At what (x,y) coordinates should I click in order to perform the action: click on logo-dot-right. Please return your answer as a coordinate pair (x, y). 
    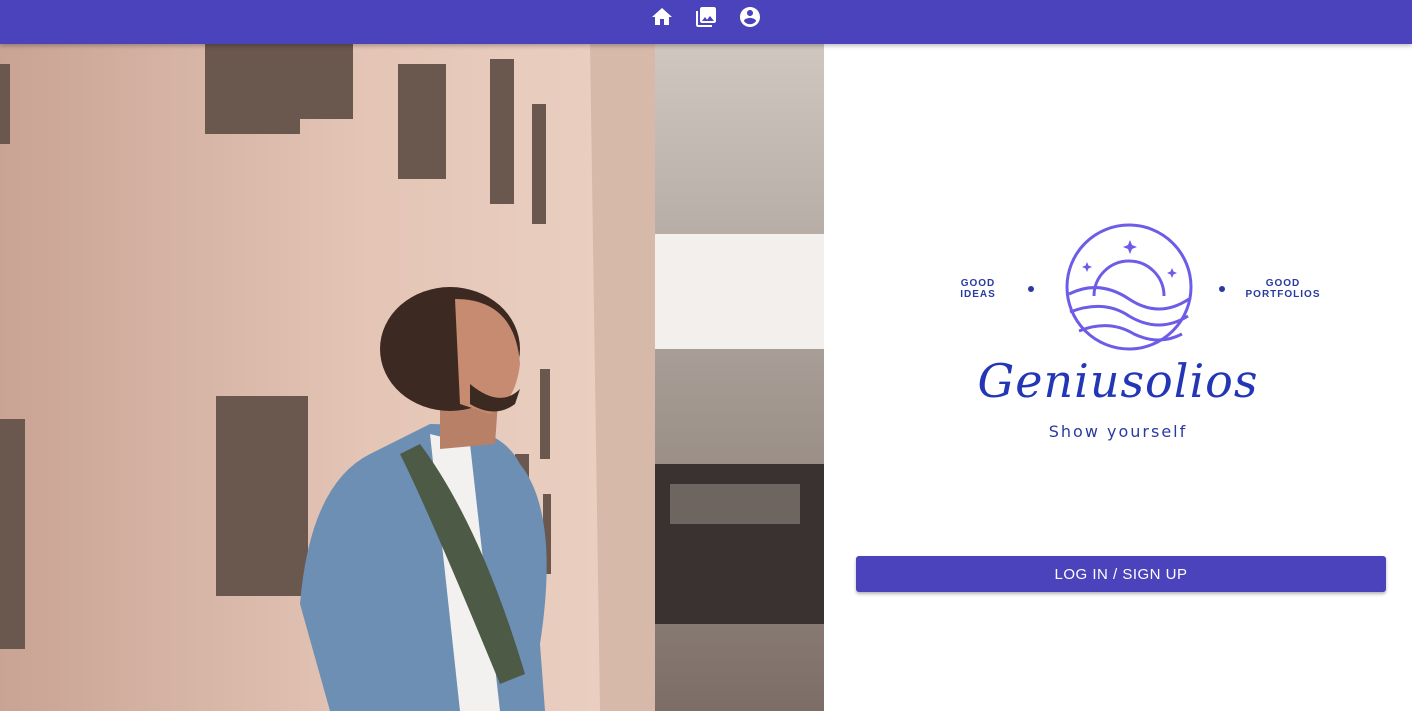
    Looking at the image, I should click on (1222, 289).